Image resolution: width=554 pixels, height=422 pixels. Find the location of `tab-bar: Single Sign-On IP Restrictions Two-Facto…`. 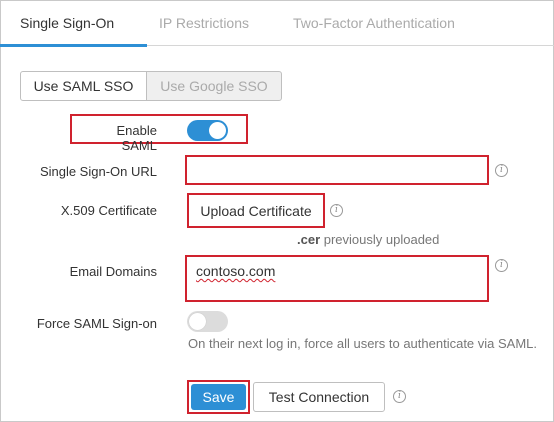

tab-bar: Single Sign-On IP Restrictions Two-Facto… is located at coordinates (277, 23).